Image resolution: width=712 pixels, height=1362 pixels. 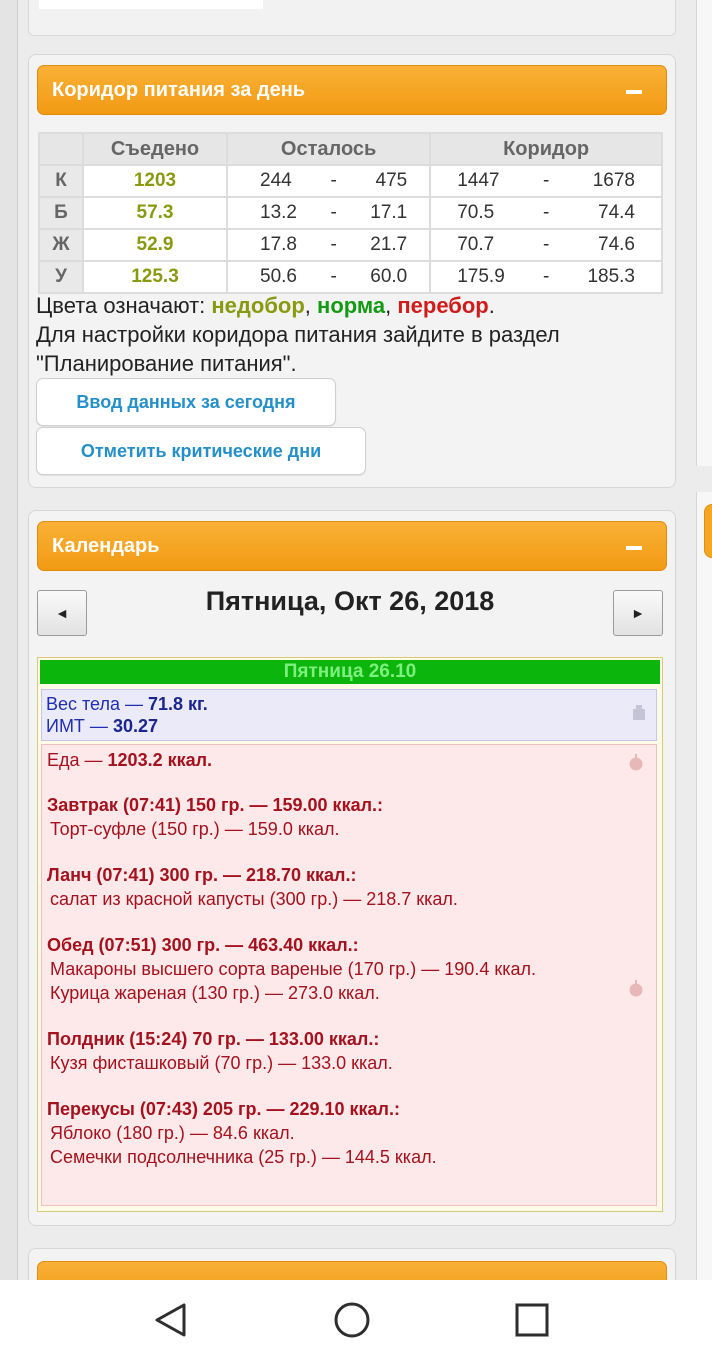 What do you see at coordinates (151, 4) in the screenshot?
I see `previous-widget-field` at bounding box center [151, 4].